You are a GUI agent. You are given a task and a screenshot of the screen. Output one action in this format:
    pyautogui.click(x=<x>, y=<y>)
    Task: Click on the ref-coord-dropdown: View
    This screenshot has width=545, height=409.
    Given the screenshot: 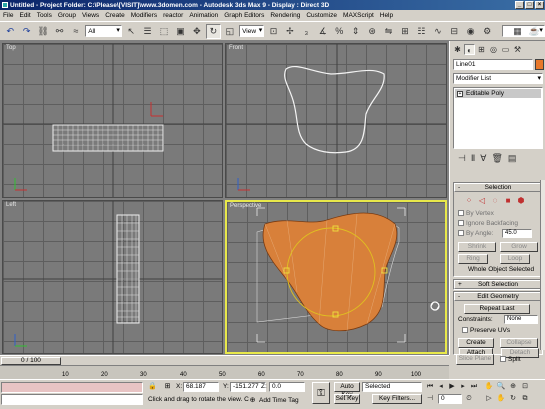 What is the action you would take?
    pyautogui.click(x=252, y=31)
    